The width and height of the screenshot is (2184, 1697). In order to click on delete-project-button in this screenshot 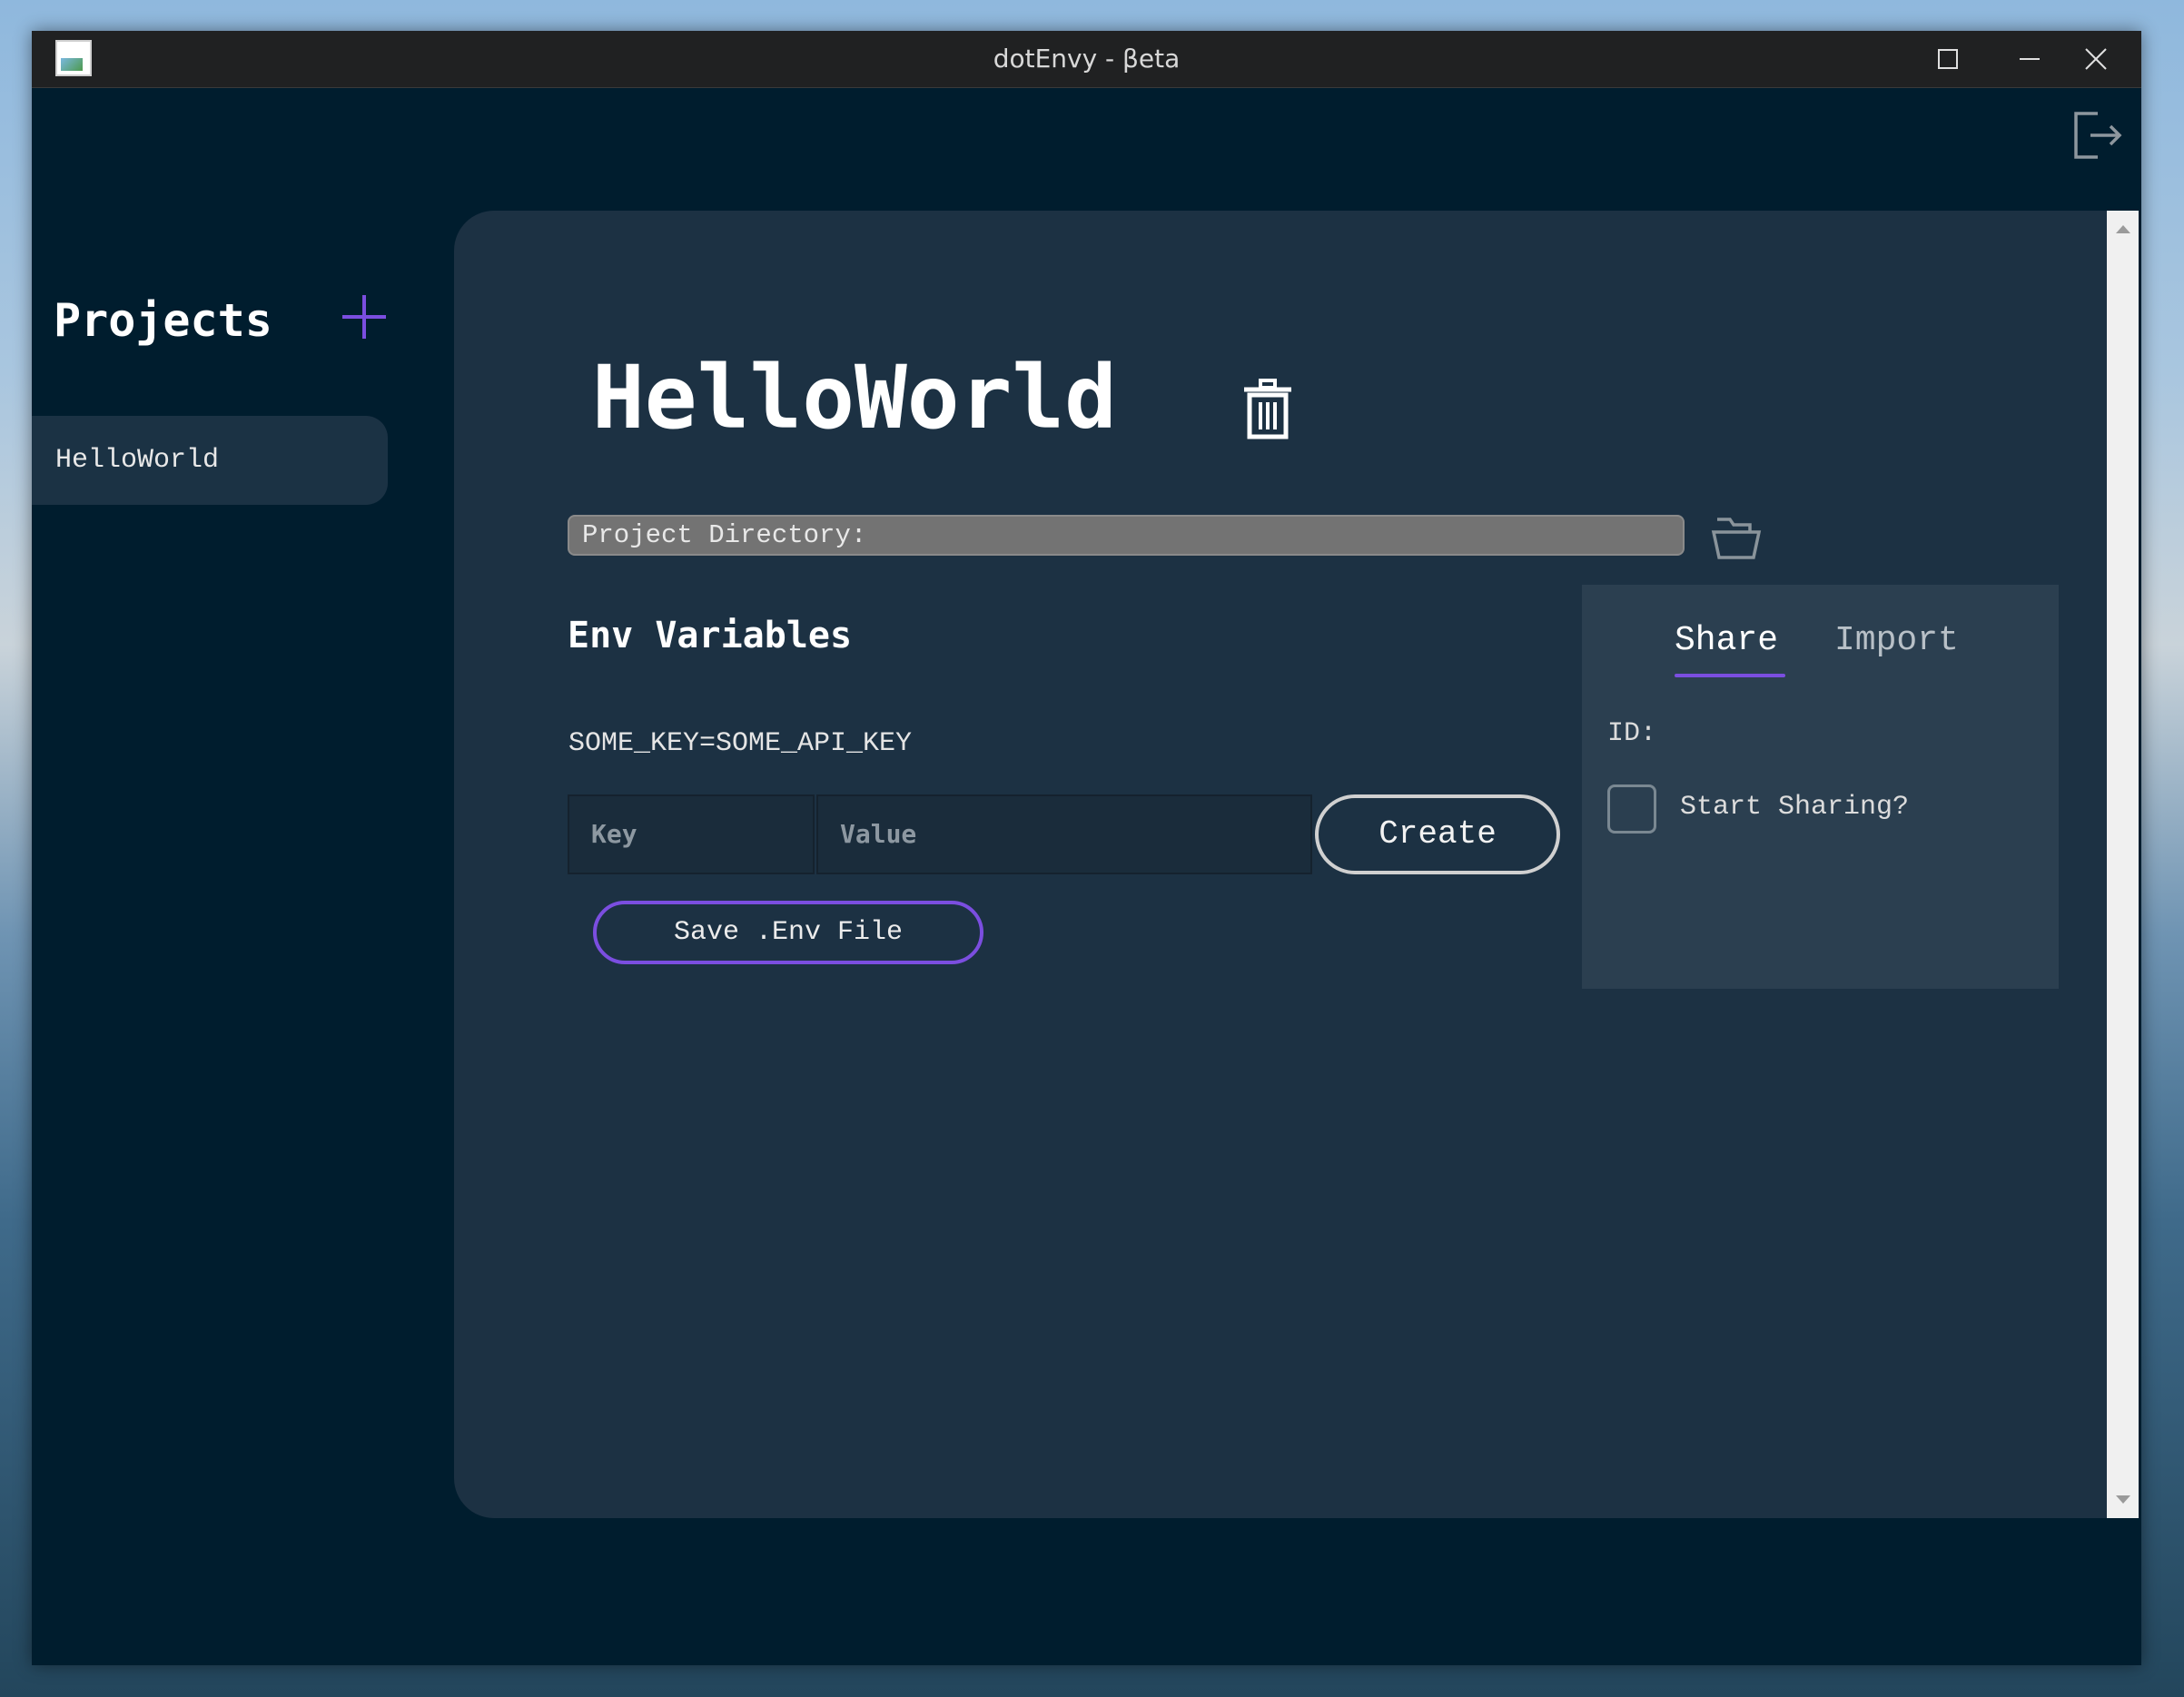, I will do `click(1268, 410)`.